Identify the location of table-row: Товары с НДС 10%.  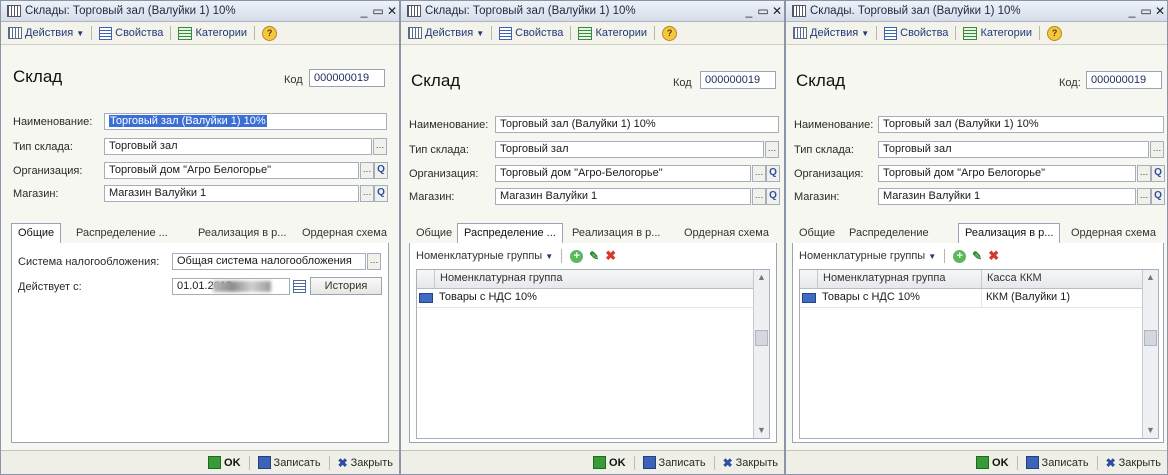
(585, 298).